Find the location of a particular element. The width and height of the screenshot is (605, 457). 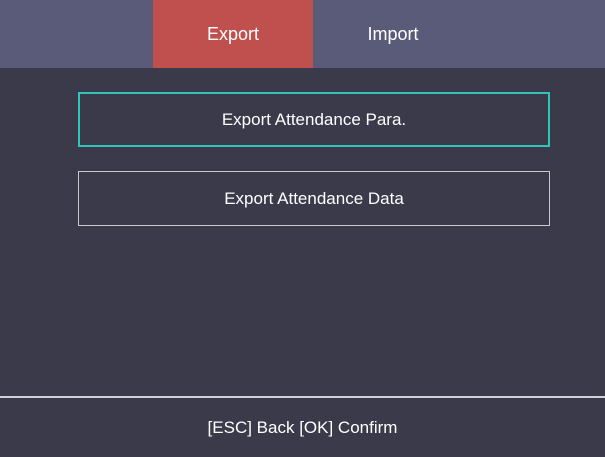

footer-hint: [ESC] Back [OK] Confirm is located at coordinates (302, 427).